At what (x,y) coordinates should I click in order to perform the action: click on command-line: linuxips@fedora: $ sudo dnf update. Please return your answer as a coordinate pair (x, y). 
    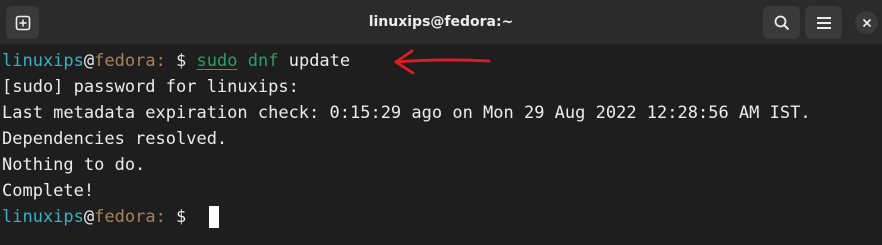
    Looking at the image, I should click on (176, 61).